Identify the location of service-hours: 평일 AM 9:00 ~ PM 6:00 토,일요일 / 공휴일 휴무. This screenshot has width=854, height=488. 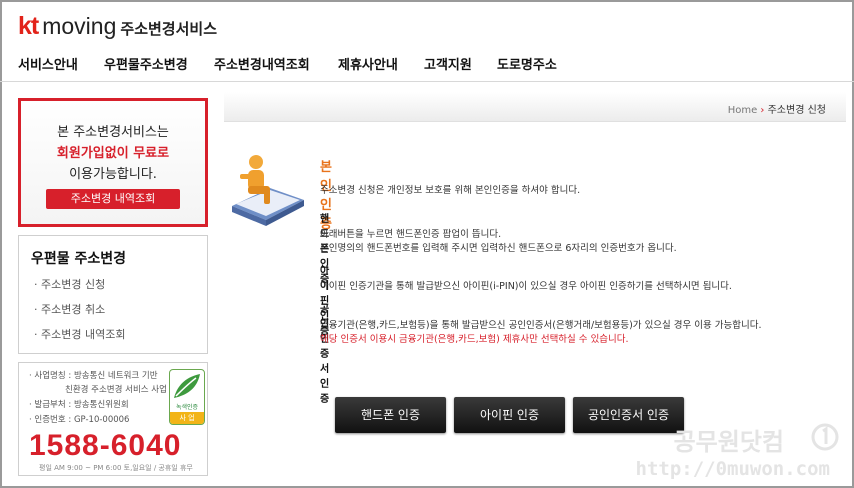
(116, 468).